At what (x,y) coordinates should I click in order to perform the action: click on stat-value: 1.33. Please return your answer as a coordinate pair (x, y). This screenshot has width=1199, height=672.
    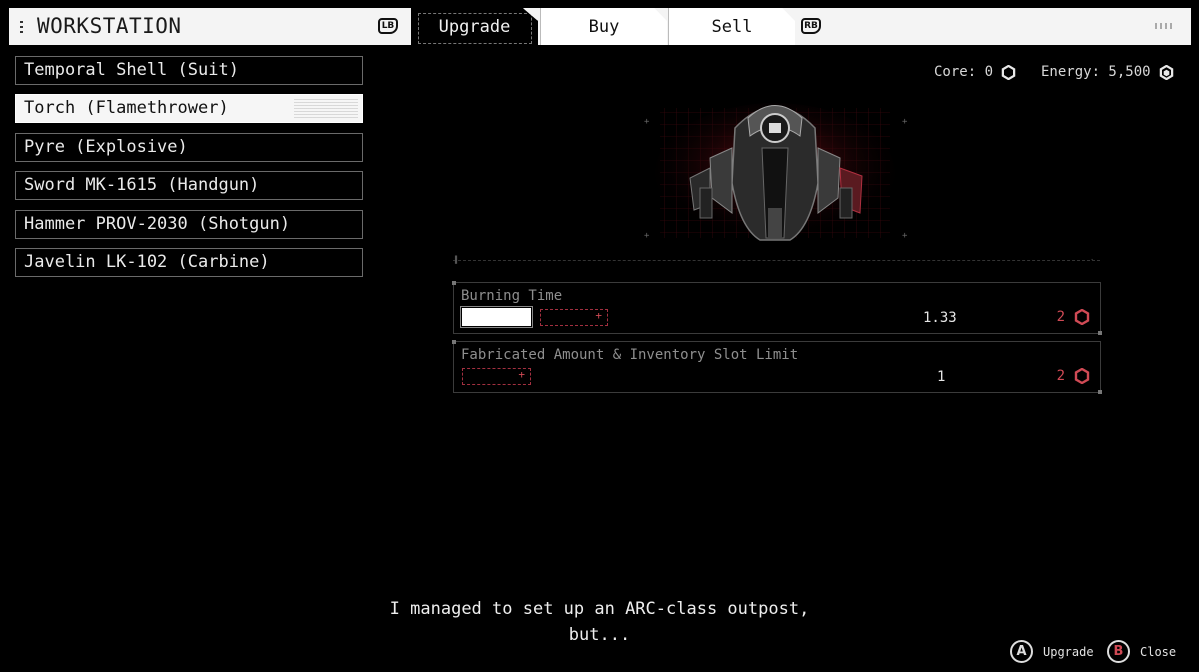
    Looking at the image, I should click on (940, 318).